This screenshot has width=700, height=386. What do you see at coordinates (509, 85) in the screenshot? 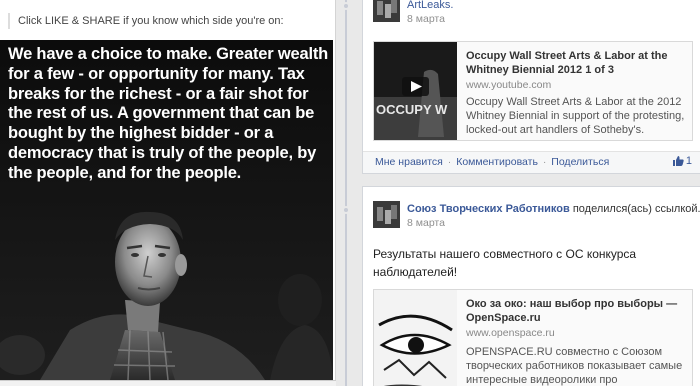
I see `link-url: www.youtube.com` at bounding box center [509, 85].